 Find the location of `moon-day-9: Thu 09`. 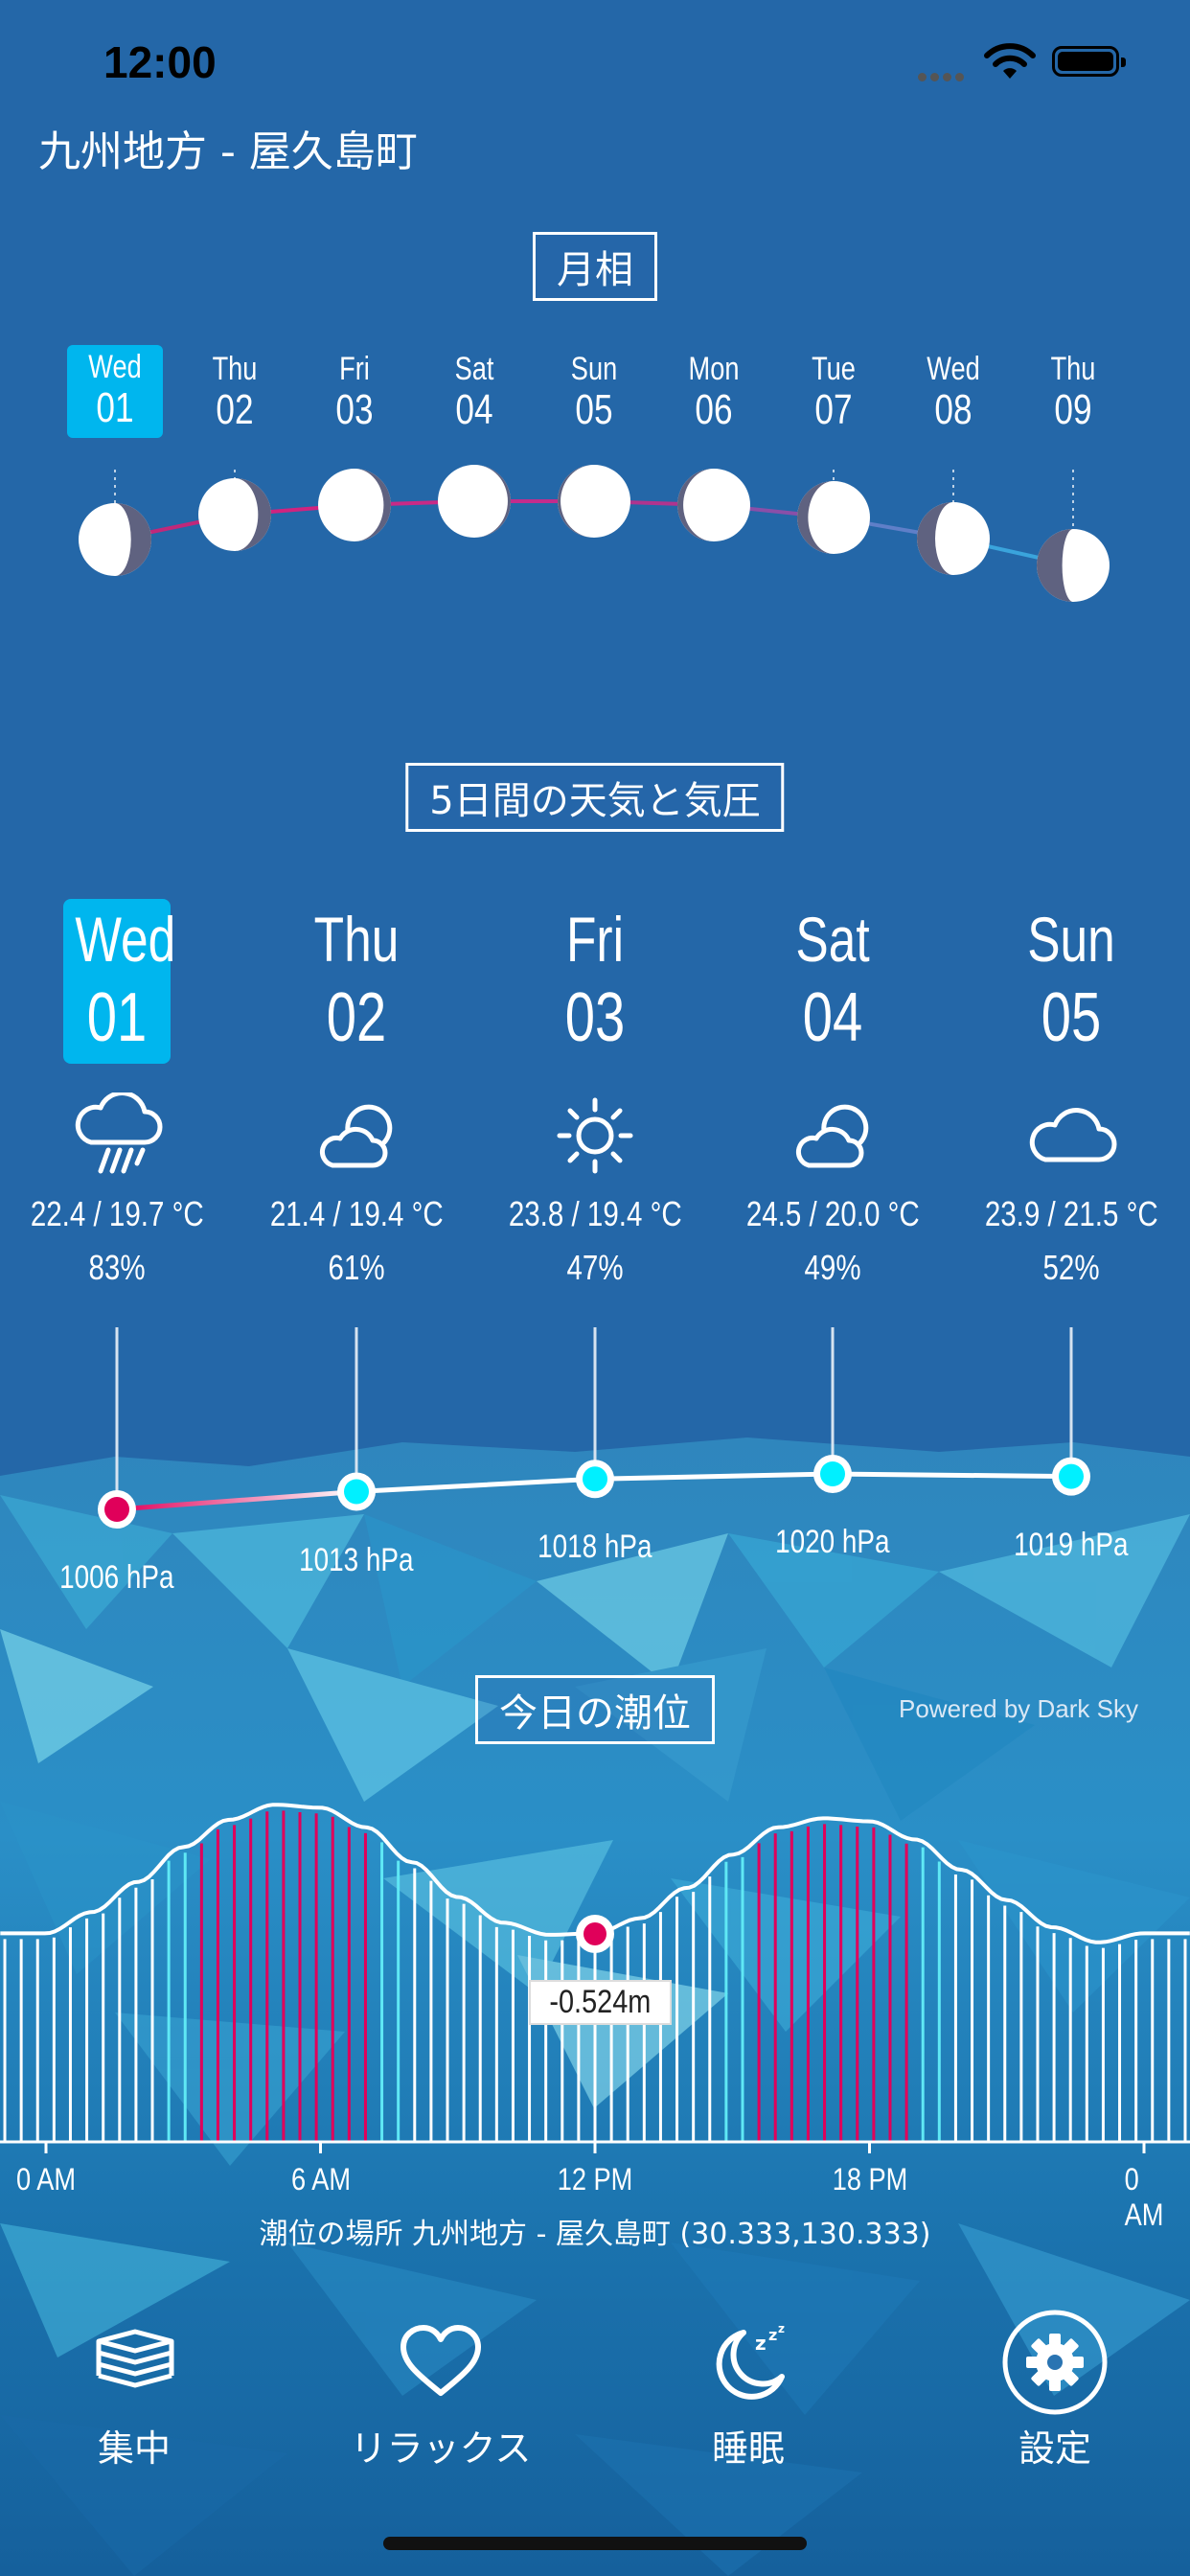

moon-day-9: Thu 09 is located at coordinates (1073, 392).